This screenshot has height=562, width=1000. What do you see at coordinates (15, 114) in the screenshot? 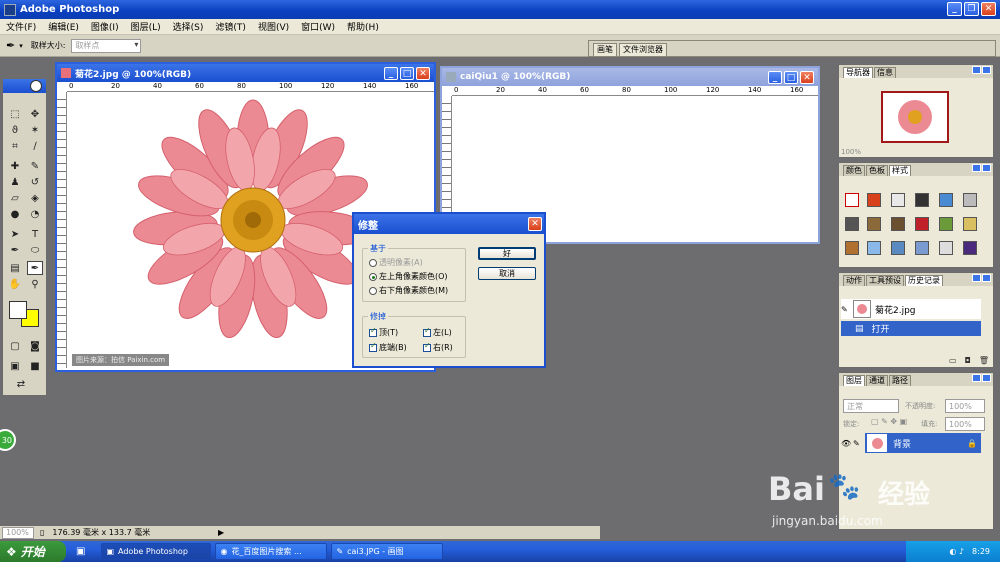
I see `marquee-tool-icon: ⬚` at bounding box center [15, 114].